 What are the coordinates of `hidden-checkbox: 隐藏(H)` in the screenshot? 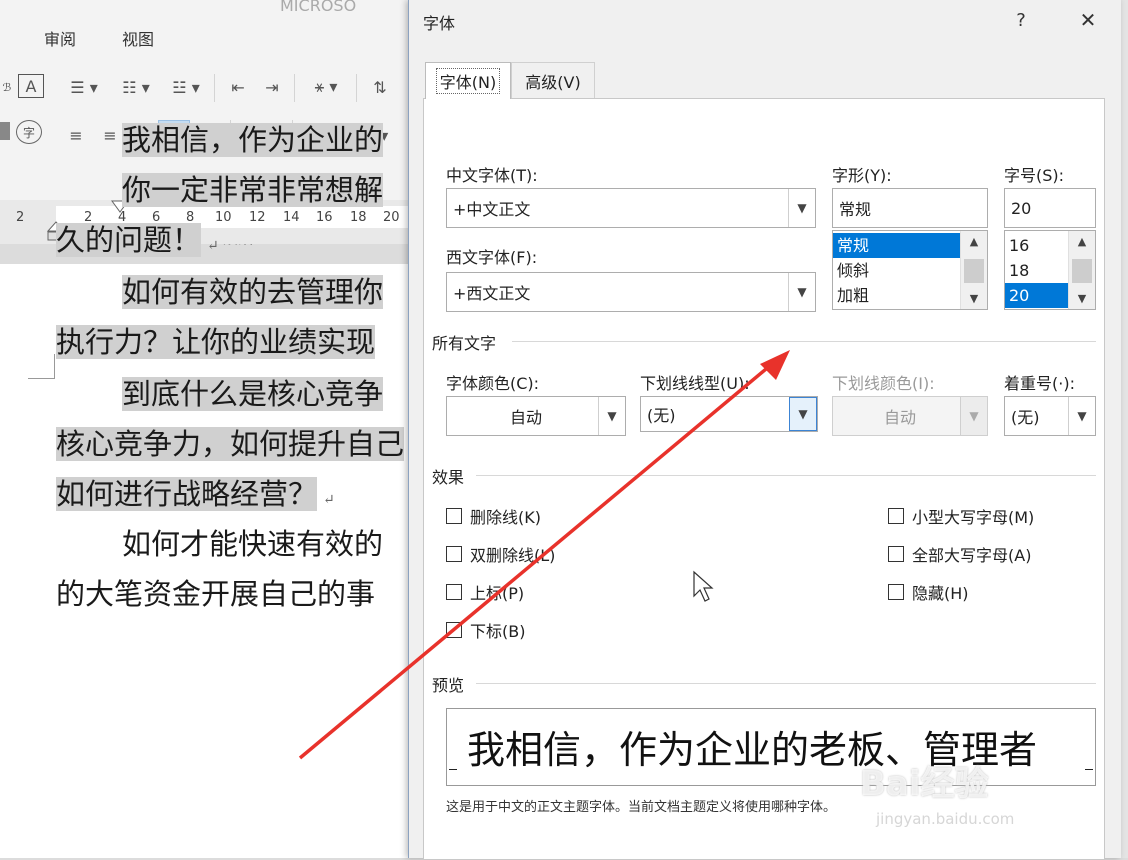 It's located at (928, 592).